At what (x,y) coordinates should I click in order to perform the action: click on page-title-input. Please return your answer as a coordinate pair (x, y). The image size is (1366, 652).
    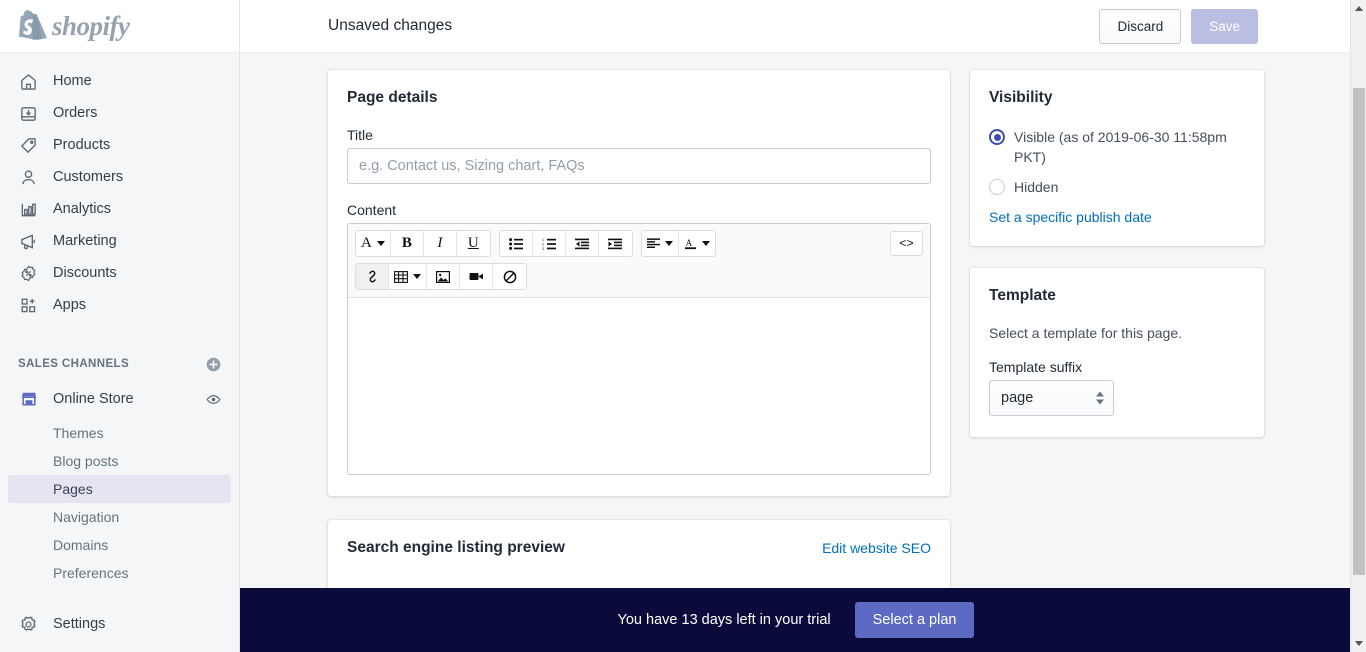
    Looking at the image, I should click on (639, 166).